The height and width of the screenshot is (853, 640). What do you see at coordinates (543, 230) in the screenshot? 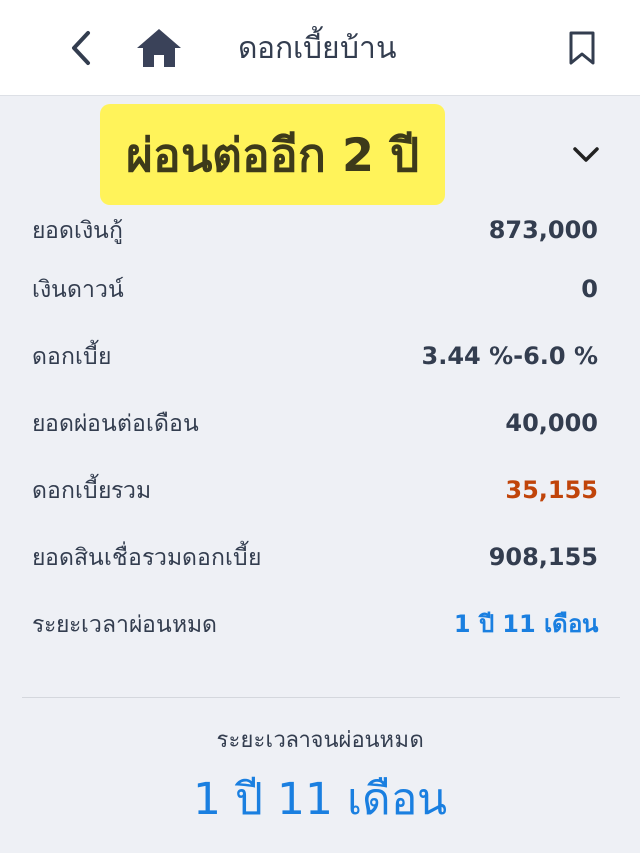
I see `row-value: 873,000` at bounding box center [543, 230].